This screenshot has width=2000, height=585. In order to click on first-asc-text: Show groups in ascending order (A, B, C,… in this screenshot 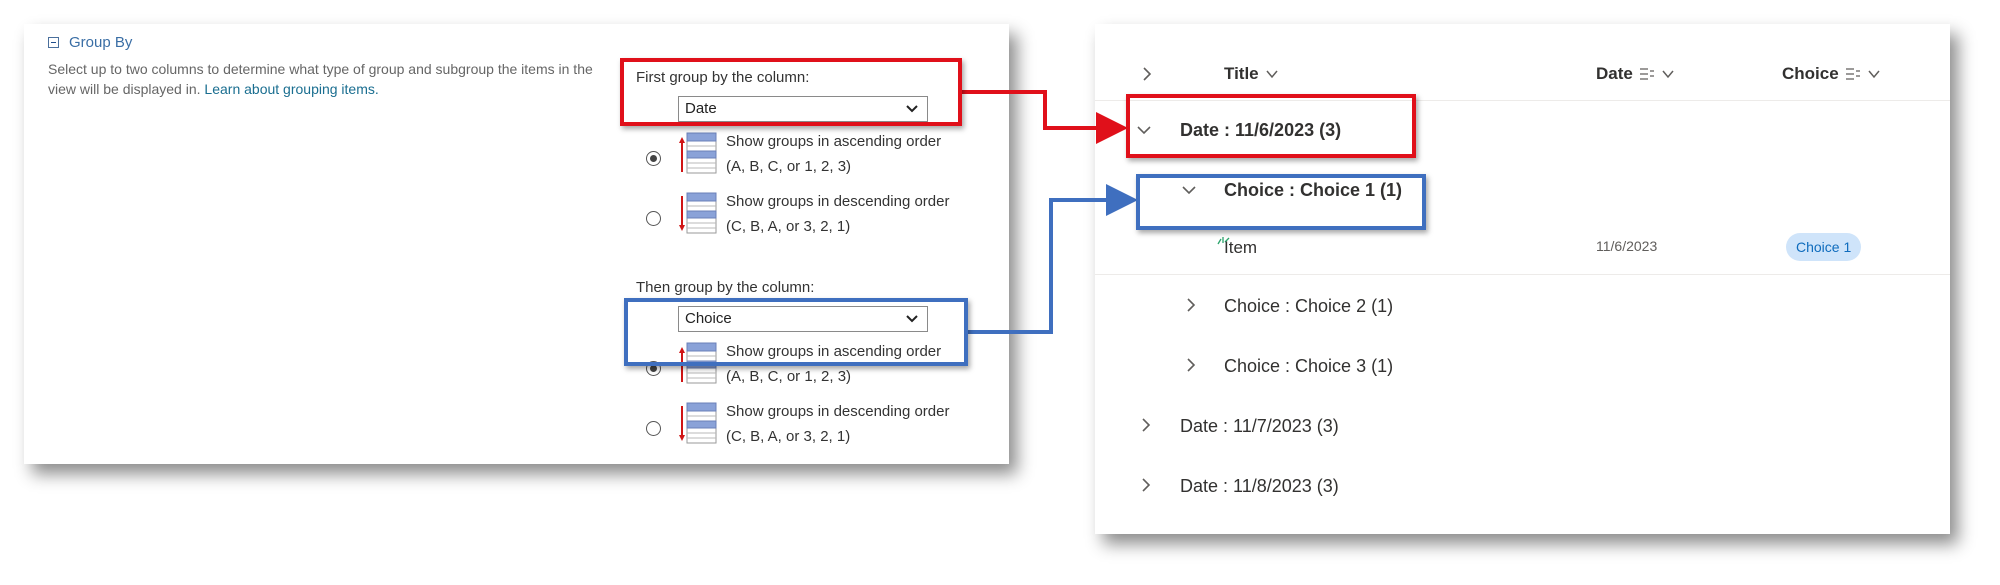, I will do `click(833, 154)`.